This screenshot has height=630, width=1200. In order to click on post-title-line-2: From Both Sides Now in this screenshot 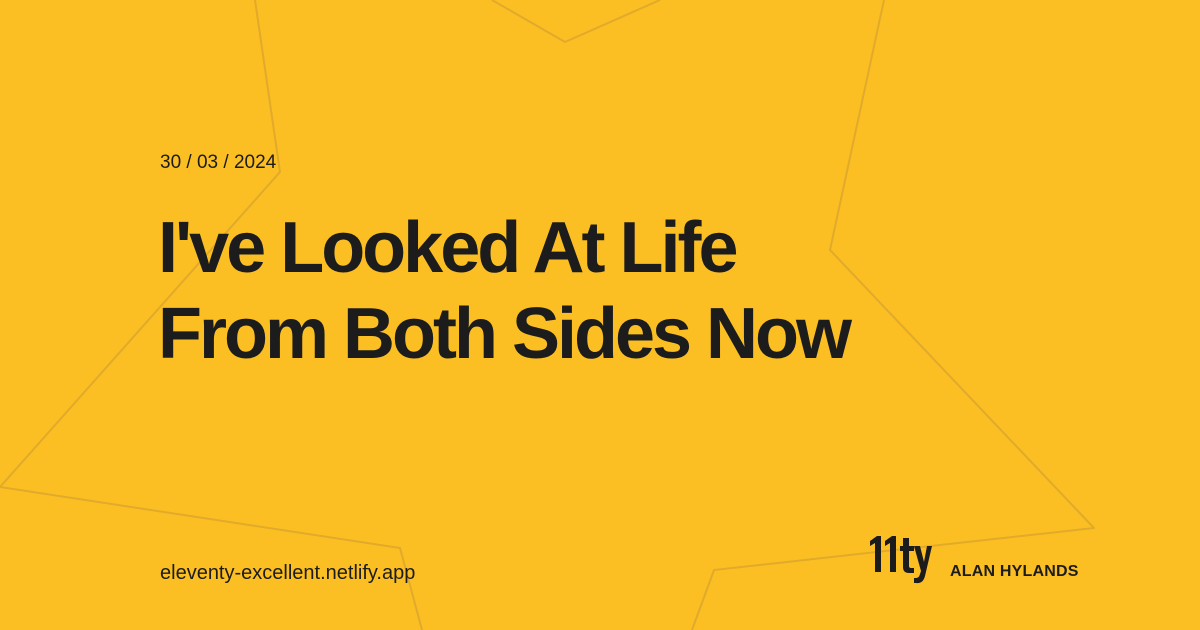, I will do `click(505, 334)`.